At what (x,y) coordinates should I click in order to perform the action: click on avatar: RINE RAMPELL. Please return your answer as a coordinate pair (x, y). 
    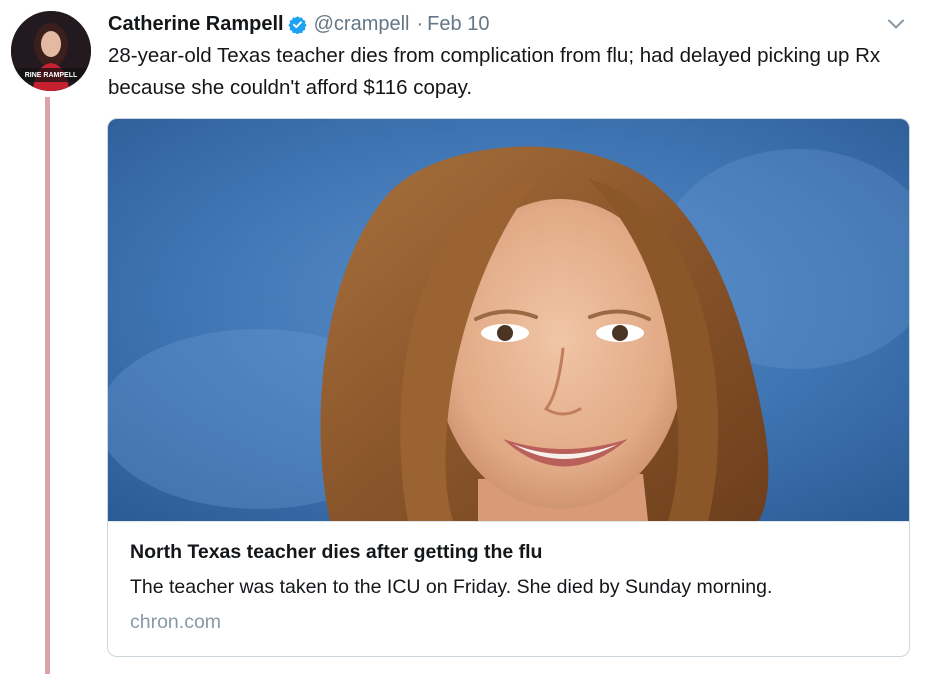
    Looking at the image, I should click on (51, 51).